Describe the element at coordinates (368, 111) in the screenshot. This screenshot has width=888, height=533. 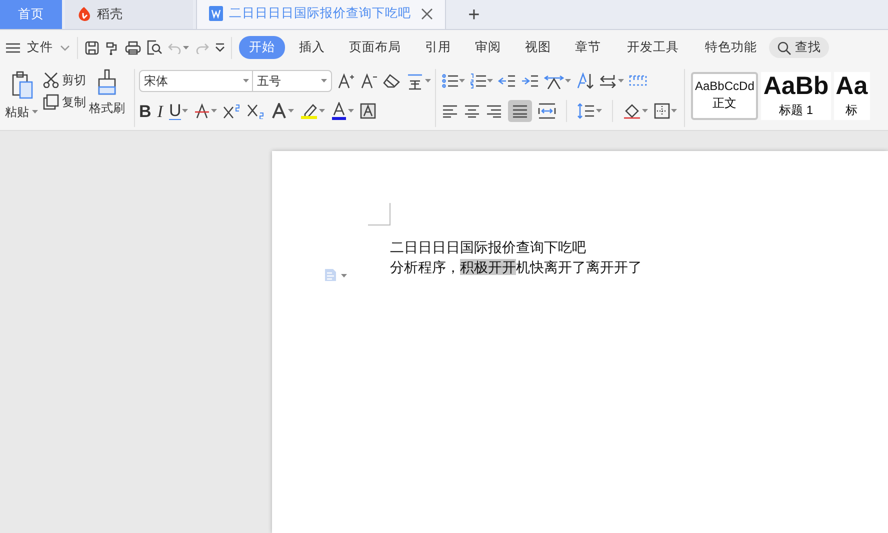
I see `character-shading-button` at that location.